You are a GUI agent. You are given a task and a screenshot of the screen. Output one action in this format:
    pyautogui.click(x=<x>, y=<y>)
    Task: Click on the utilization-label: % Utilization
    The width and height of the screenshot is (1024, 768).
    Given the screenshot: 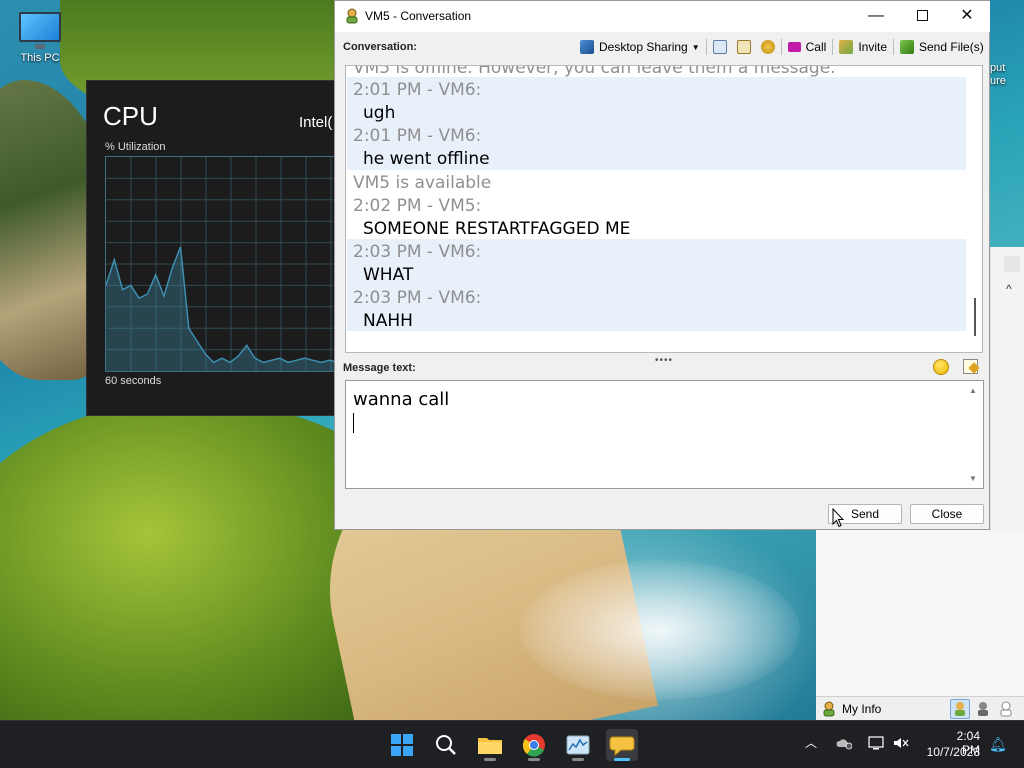 What is the action you would take?
    pyautogui.click(x=135, y=147)
    